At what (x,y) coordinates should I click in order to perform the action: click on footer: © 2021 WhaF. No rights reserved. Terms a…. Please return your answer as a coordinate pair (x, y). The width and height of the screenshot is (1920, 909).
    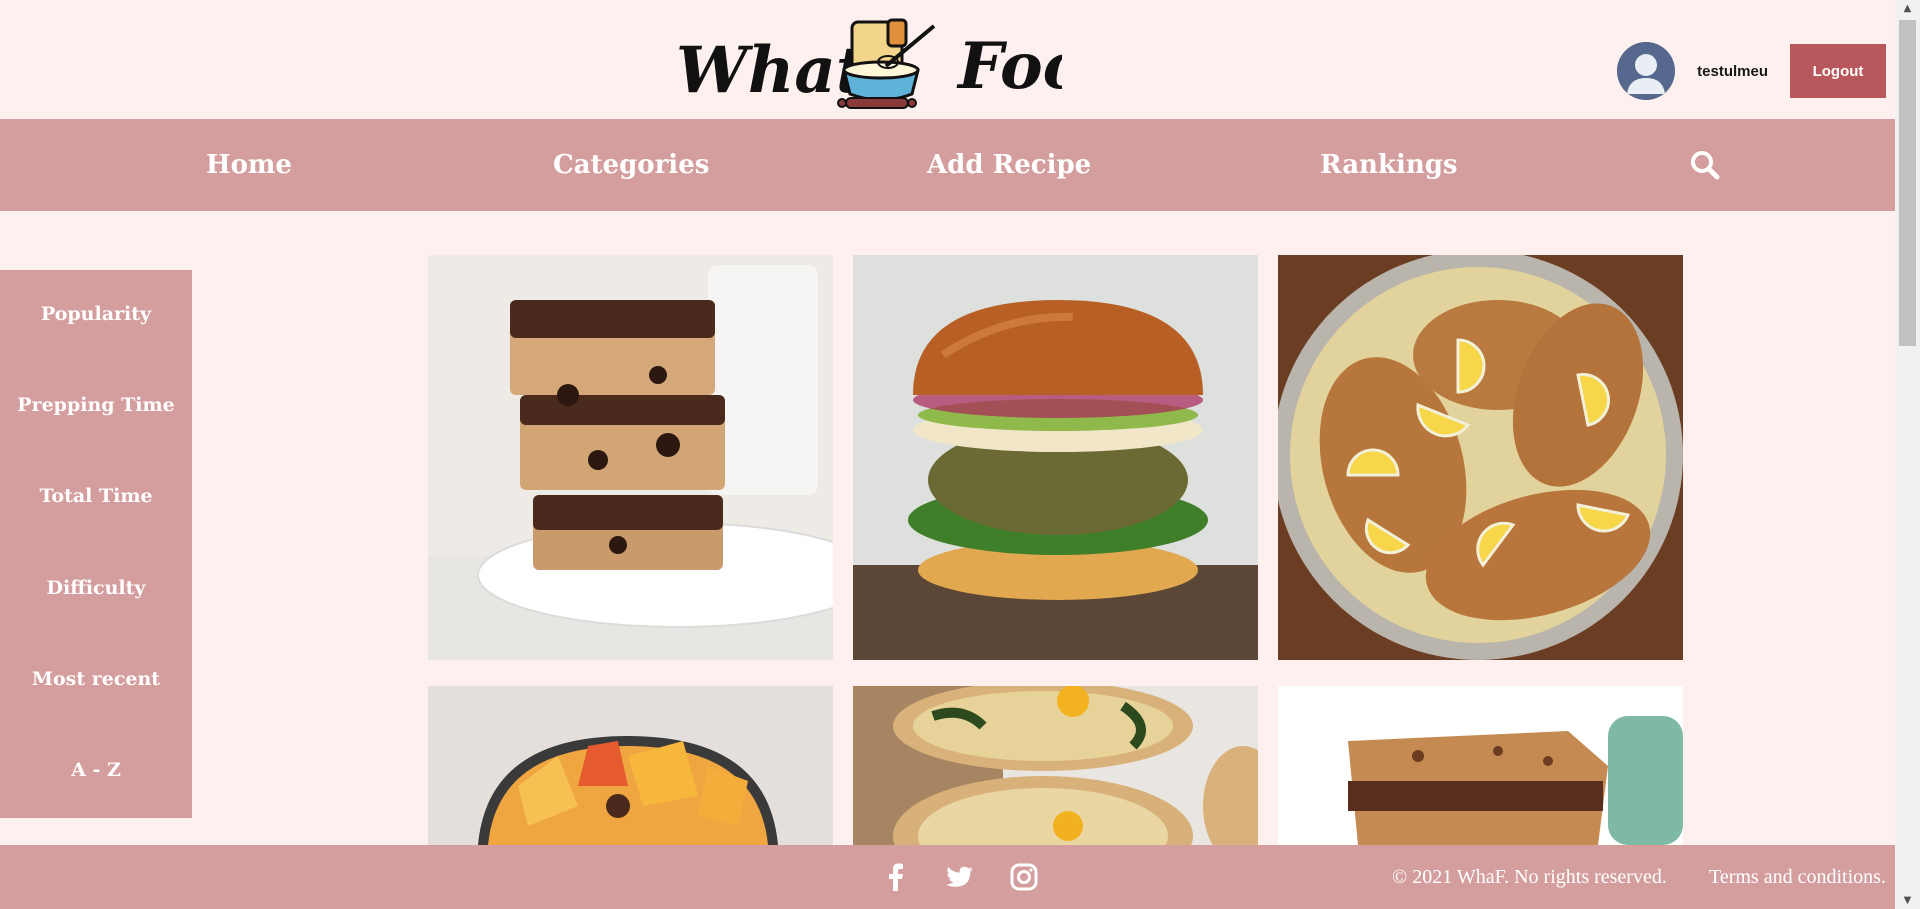
    Looking at the image, I should click on (947, 877).